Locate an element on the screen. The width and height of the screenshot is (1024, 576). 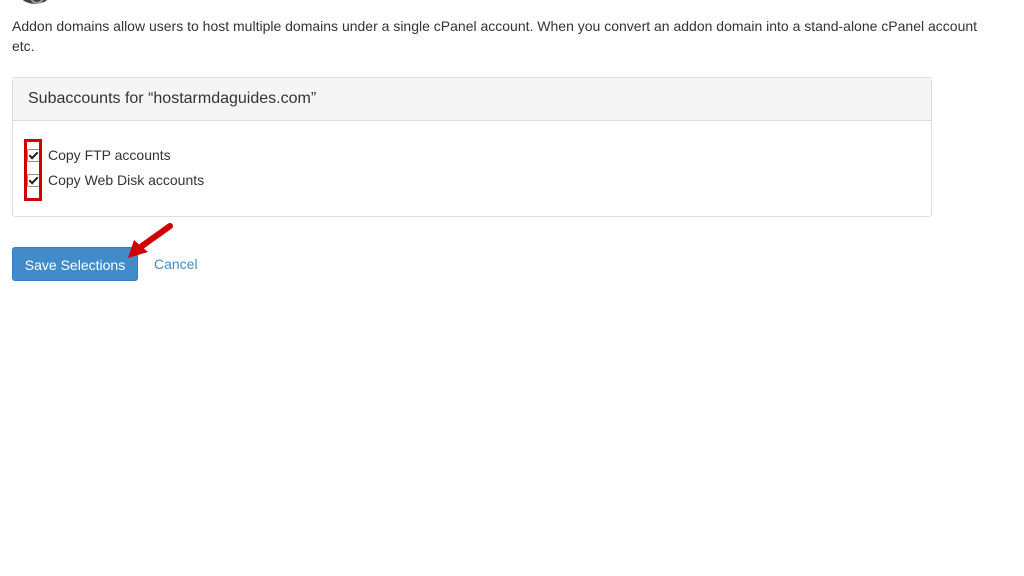
arrow-pointer-icon is located at coordinates (150, 240).